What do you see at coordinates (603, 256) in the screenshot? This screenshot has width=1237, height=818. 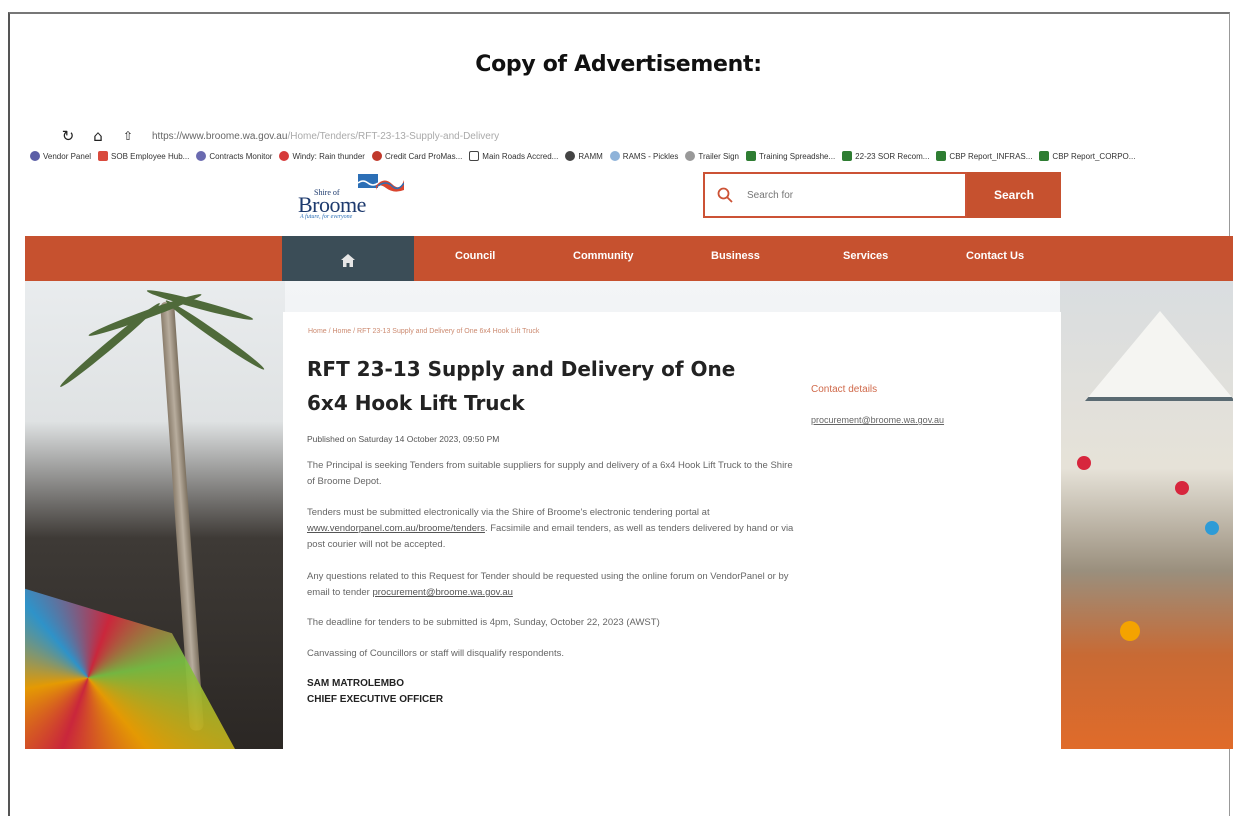 I see `nav-community: Community` at bounding box center [603, 256].